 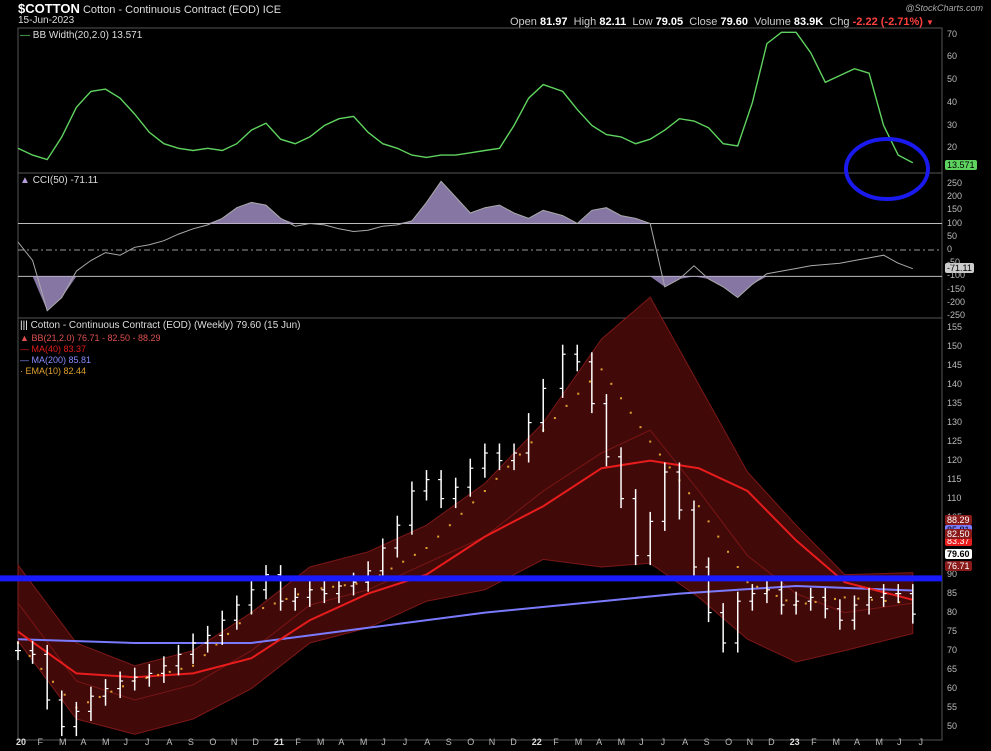 What do you see at coordinates (24, 360) in the screenshot?
I see `ma200-legend-icon: —` at bounding box center [24, 360].